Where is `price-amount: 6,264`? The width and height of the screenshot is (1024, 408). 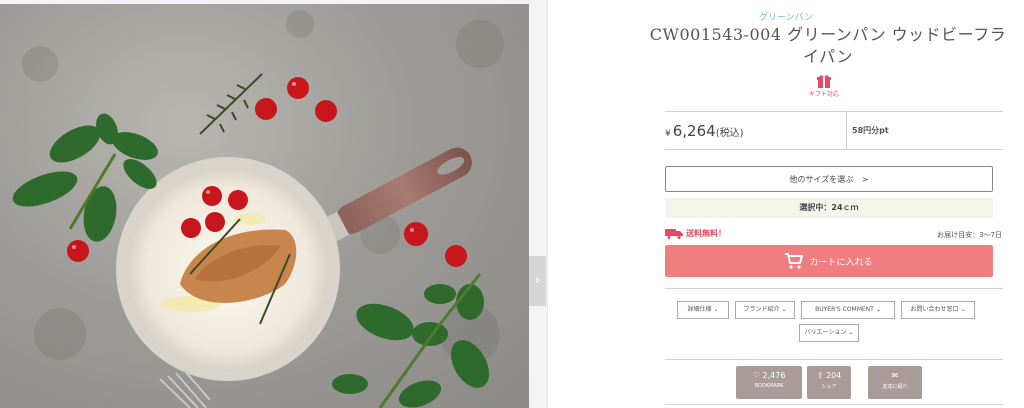
price-amount: 6,264 is located at coordinates (694, 131).